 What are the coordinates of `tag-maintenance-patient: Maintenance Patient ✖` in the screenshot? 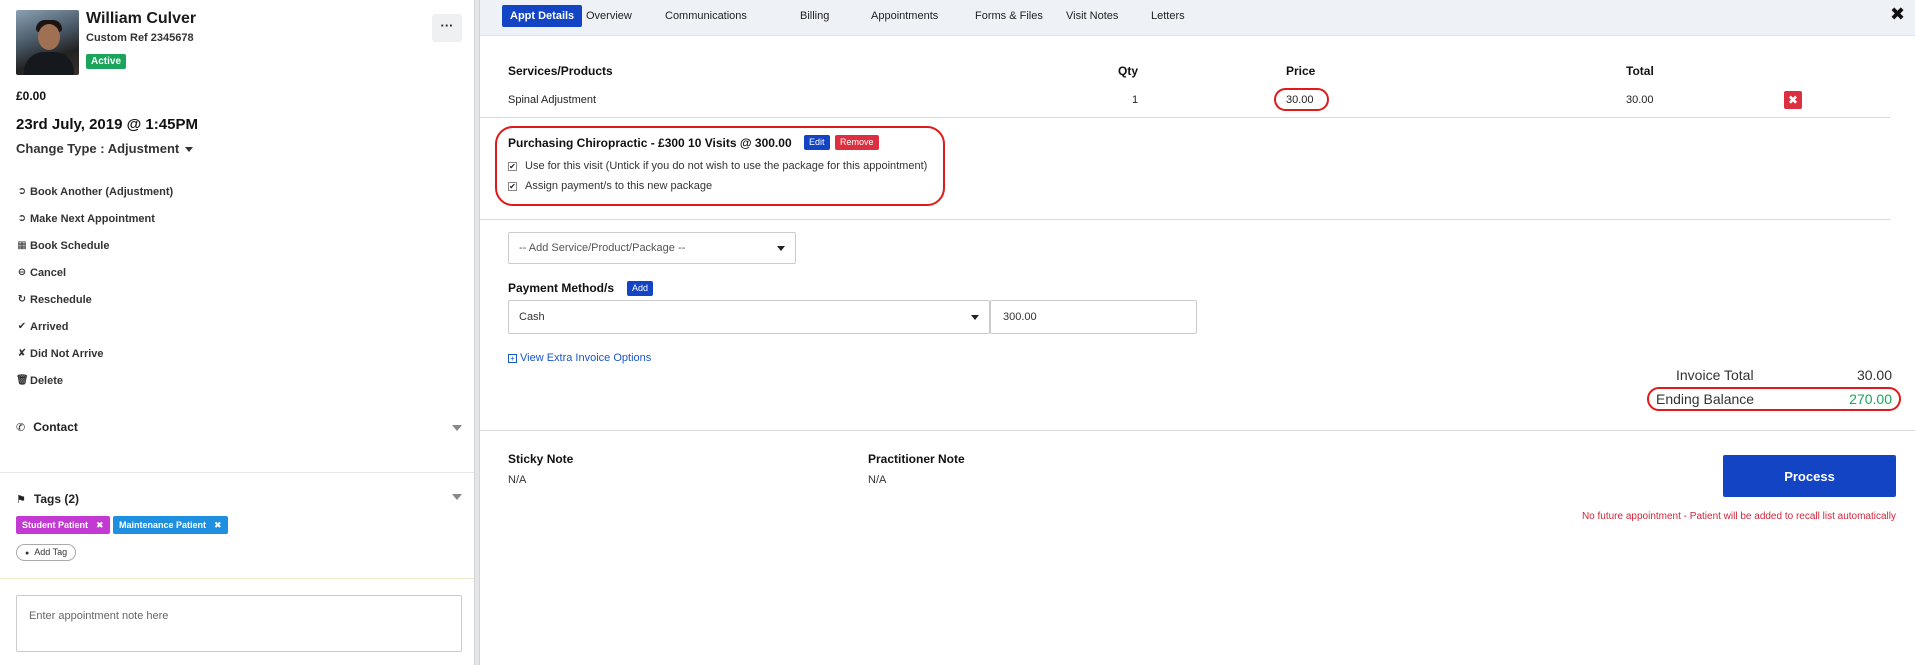 It's located at (170, 525).